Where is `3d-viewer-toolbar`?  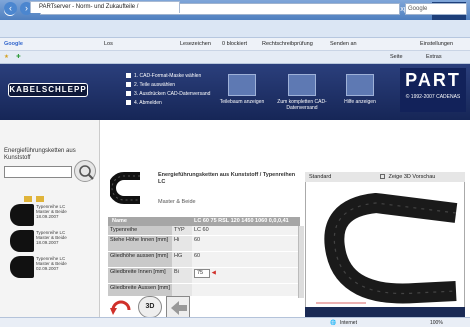
3d-viewer-toolbar is located at coordinates (385, 312).